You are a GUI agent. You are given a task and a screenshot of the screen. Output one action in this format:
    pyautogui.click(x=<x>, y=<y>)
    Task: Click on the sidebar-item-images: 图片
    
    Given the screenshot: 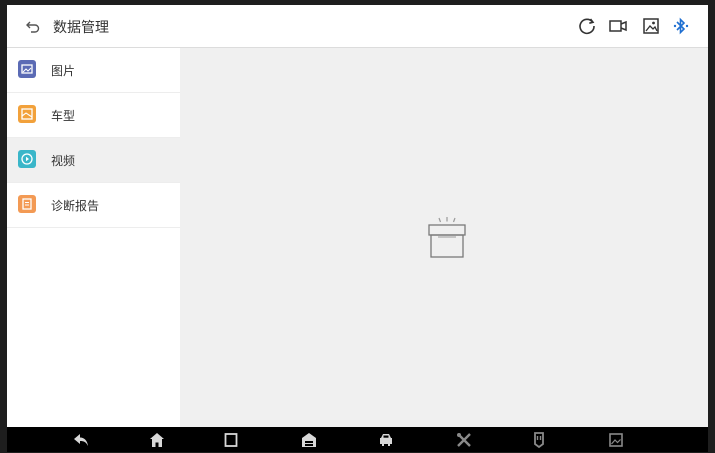 What is the action you would take?
    pyautogui.click(x=93, y=70)
    